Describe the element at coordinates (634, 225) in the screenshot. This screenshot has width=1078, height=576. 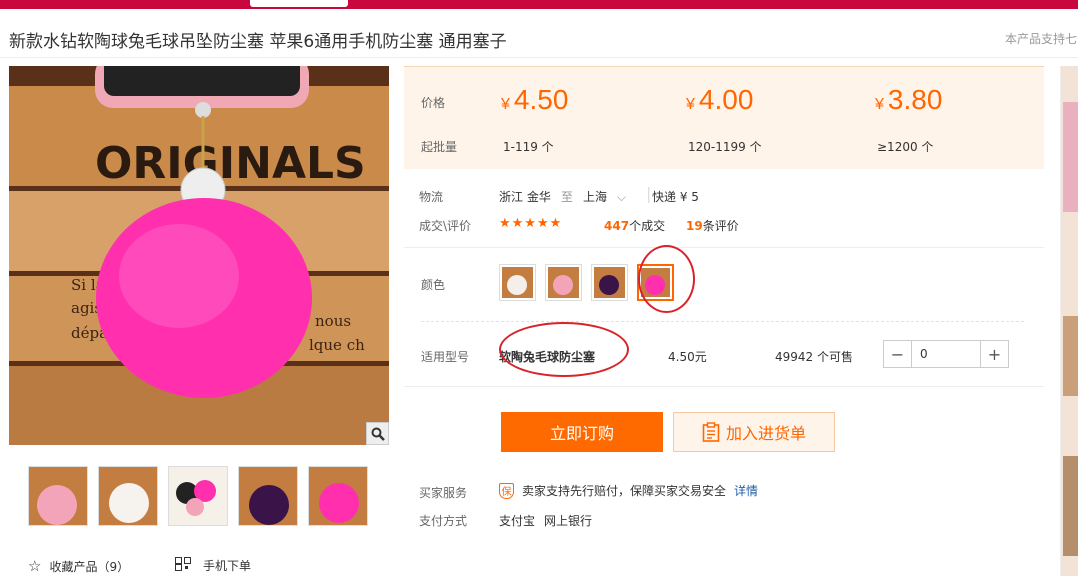
I see `deals-count: 447个成交` at that location.